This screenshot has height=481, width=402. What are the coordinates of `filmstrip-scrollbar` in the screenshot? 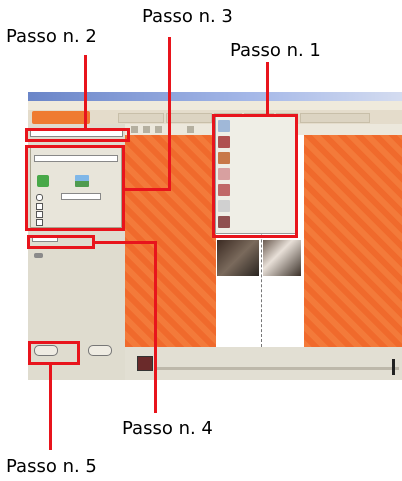 It's located at (277, 368).